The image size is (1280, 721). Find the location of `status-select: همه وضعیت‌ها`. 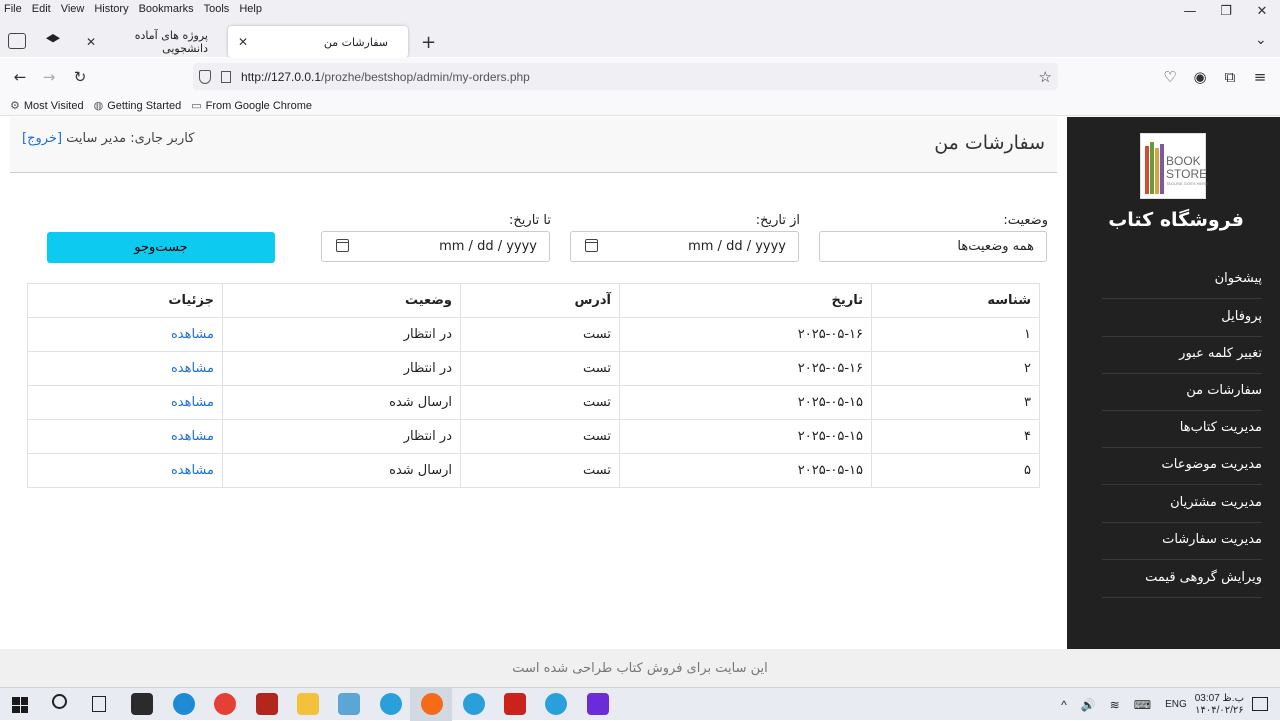

status-select: همه وضعیت‌ها is located at coordinates (933, 246).